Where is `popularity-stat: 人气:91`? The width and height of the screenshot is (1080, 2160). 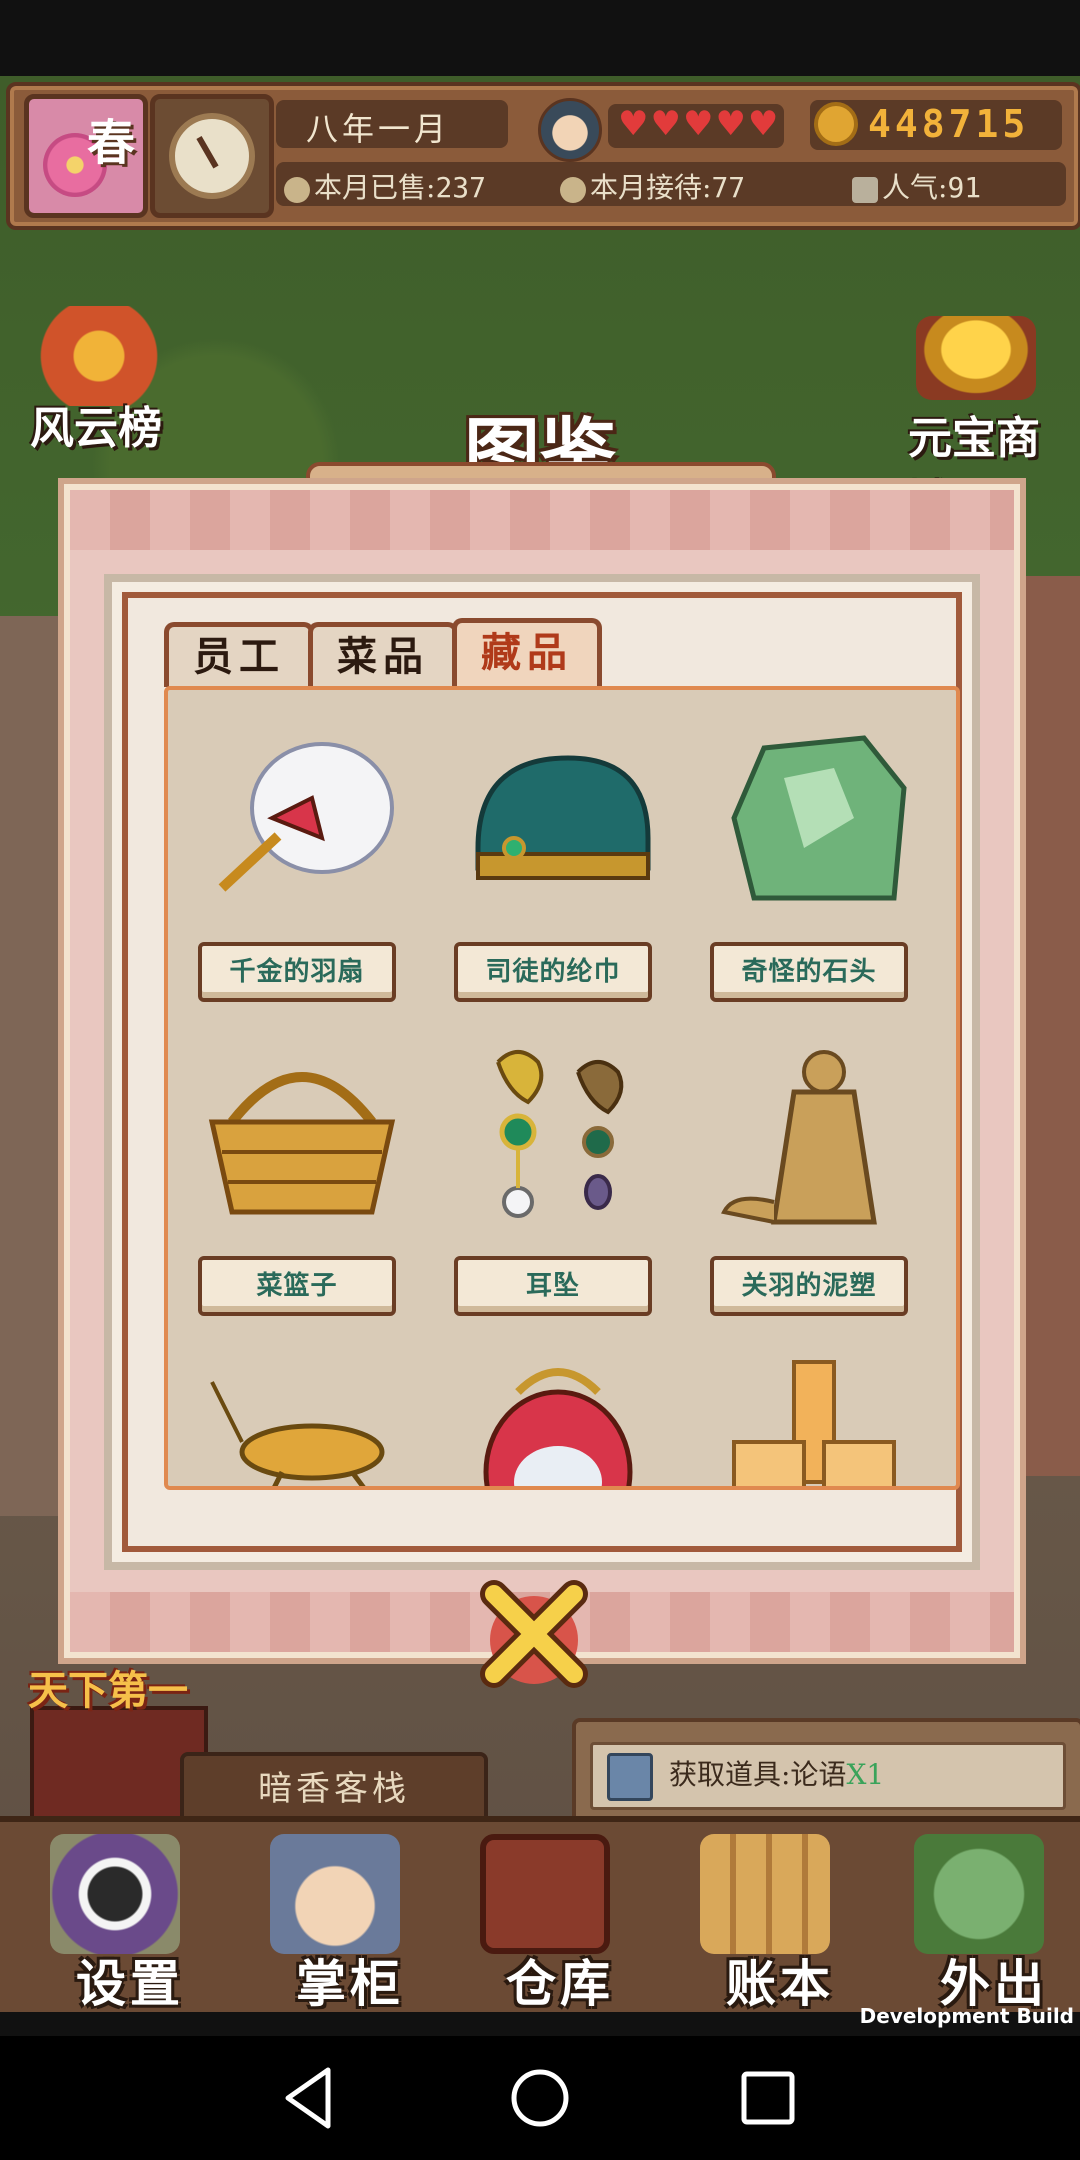 popularity-stat: 人气:91 is located at coordinates (916, 186).